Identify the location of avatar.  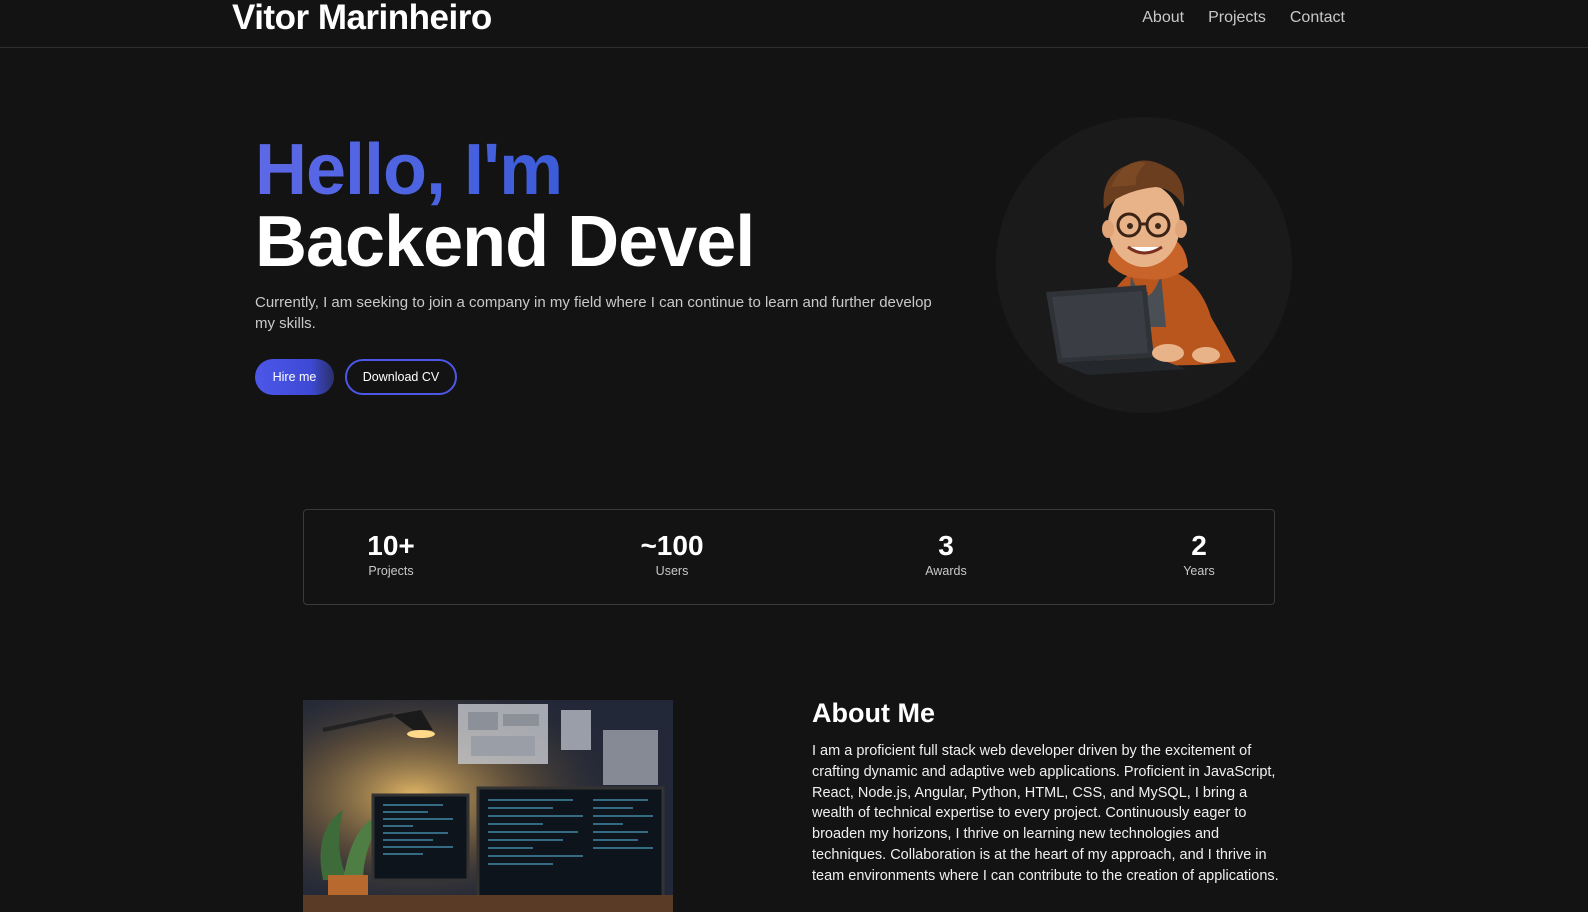
(1144, 265).